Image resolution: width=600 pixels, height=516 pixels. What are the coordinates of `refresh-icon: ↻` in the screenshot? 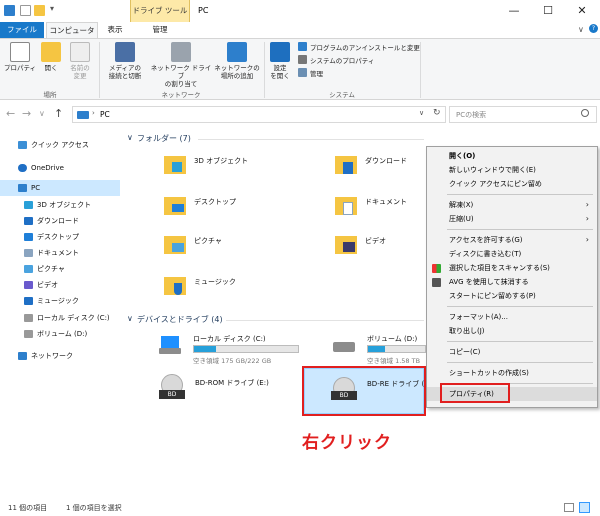 It's located at (437, 113).